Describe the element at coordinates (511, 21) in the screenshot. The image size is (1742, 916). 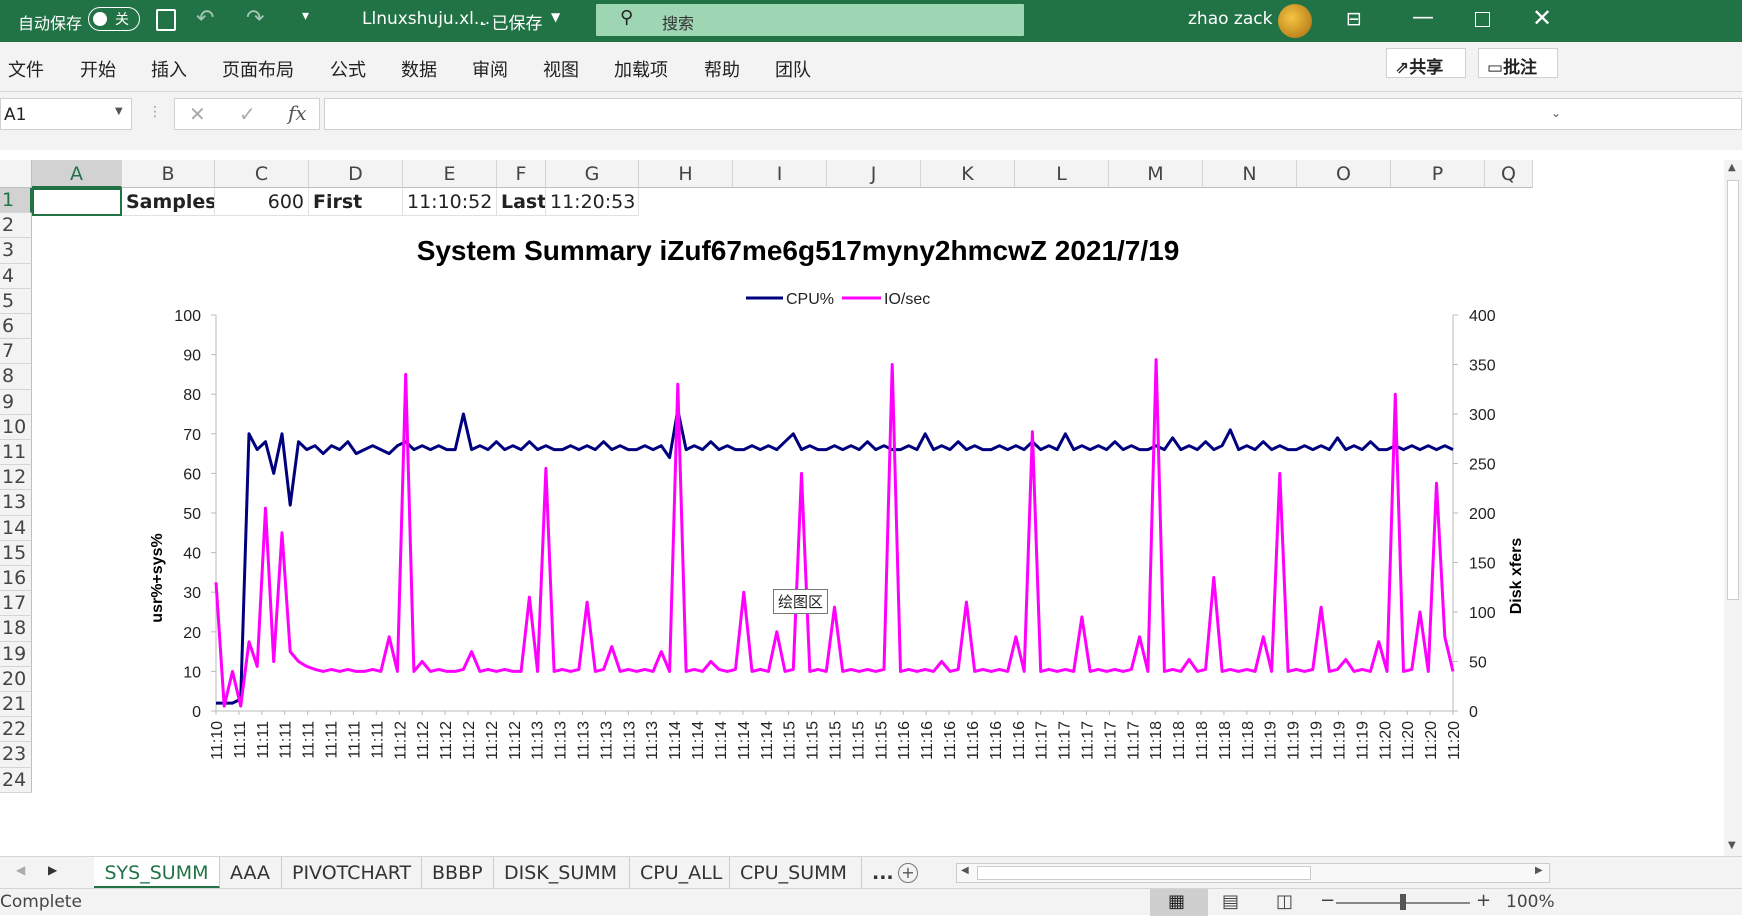
I see `saved-status: - 已保存` at that location.